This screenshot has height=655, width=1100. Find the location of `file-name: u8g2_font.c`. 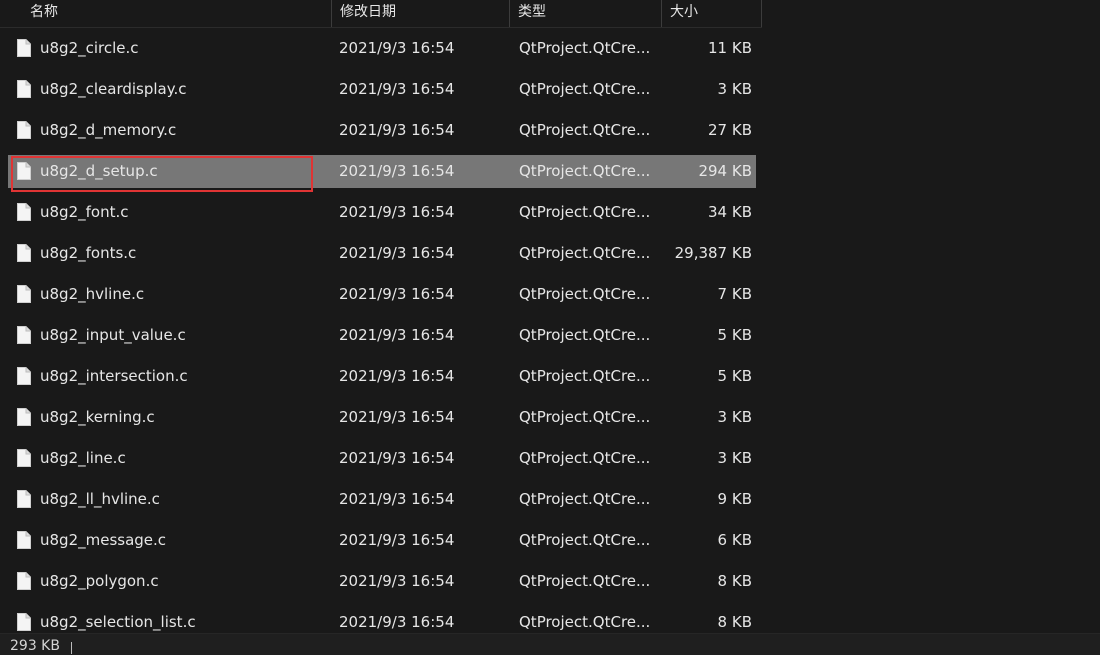

file-name: u8g2_font.c is located at coordinates (84, 212).